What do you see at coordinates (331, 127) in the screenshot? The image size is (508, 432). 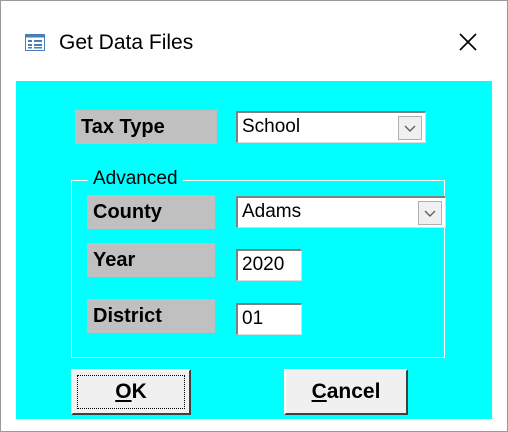 I see `tax-type-select: School` at bounding box center [331, 127].